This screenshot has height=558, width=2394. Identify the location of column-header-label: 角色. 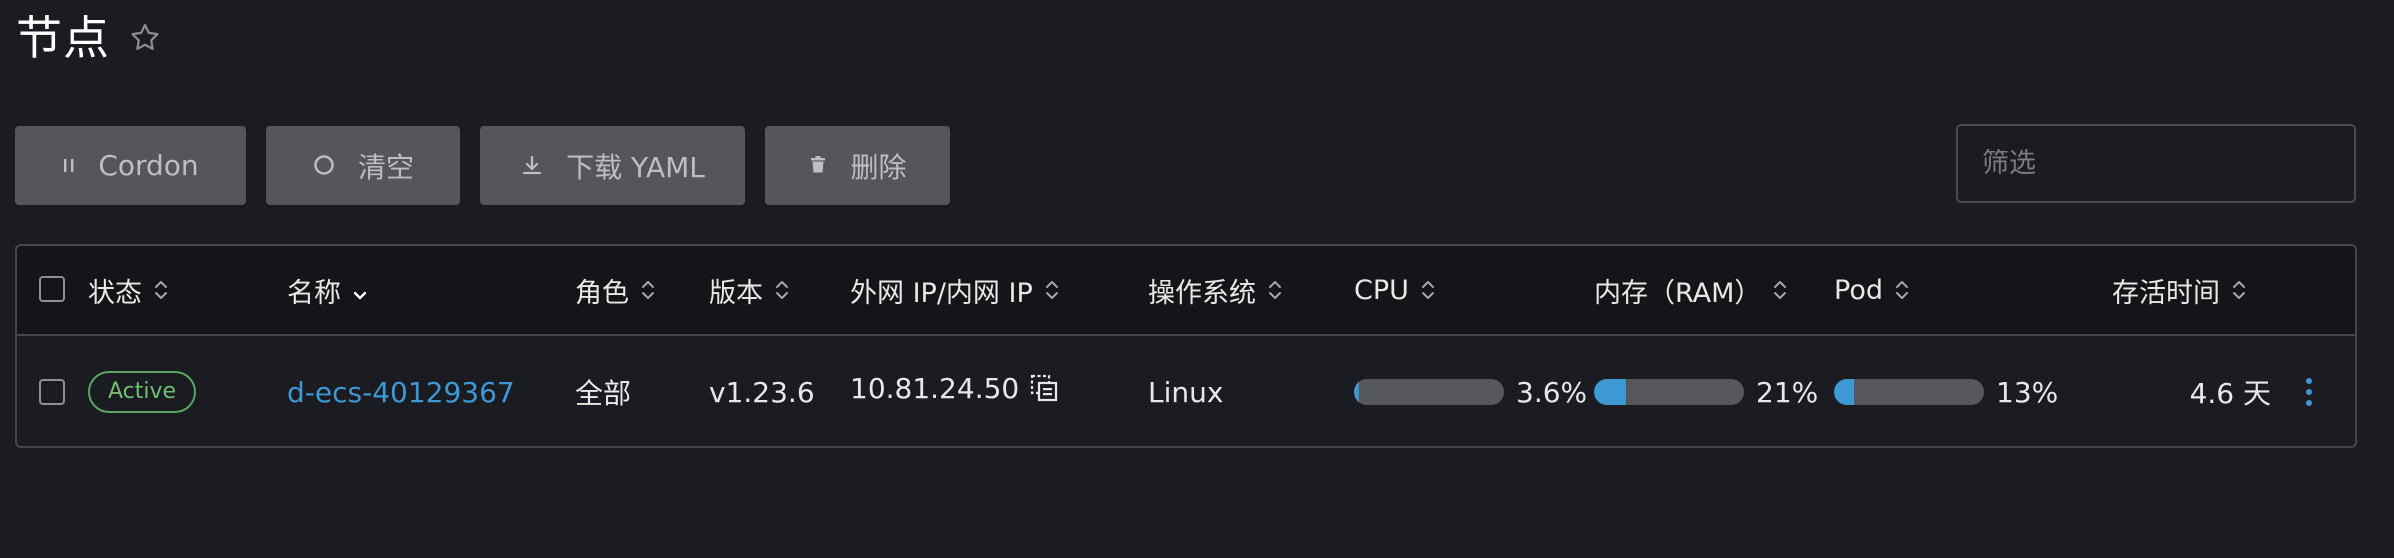
(602, 293).